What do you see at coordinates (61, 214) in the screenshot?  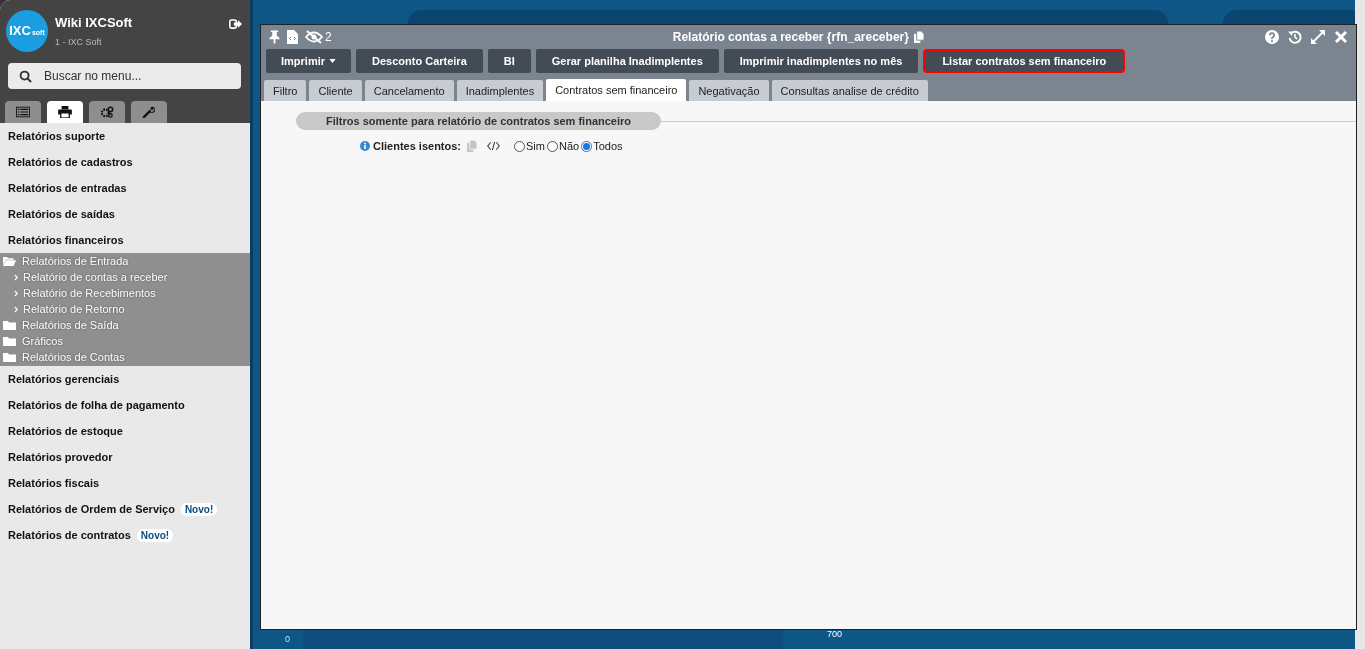 I see `menu-item-label: Relatórios de saídas` at bounding box center [61, 214].